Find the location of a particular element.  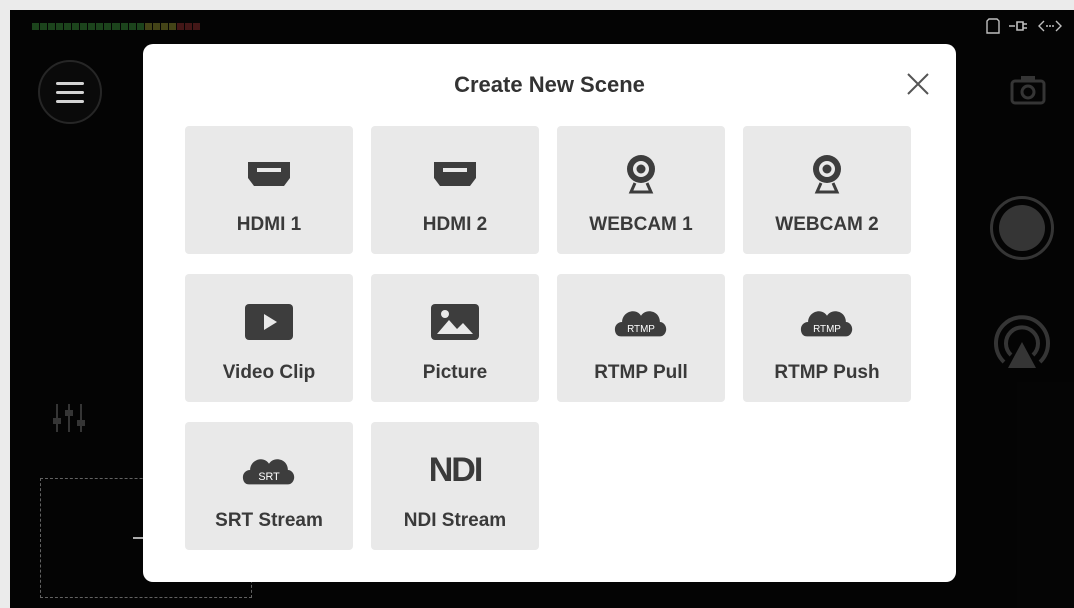

source-tile-webcam-1: WEBCAM 1 is located at coordinates (641, 190).